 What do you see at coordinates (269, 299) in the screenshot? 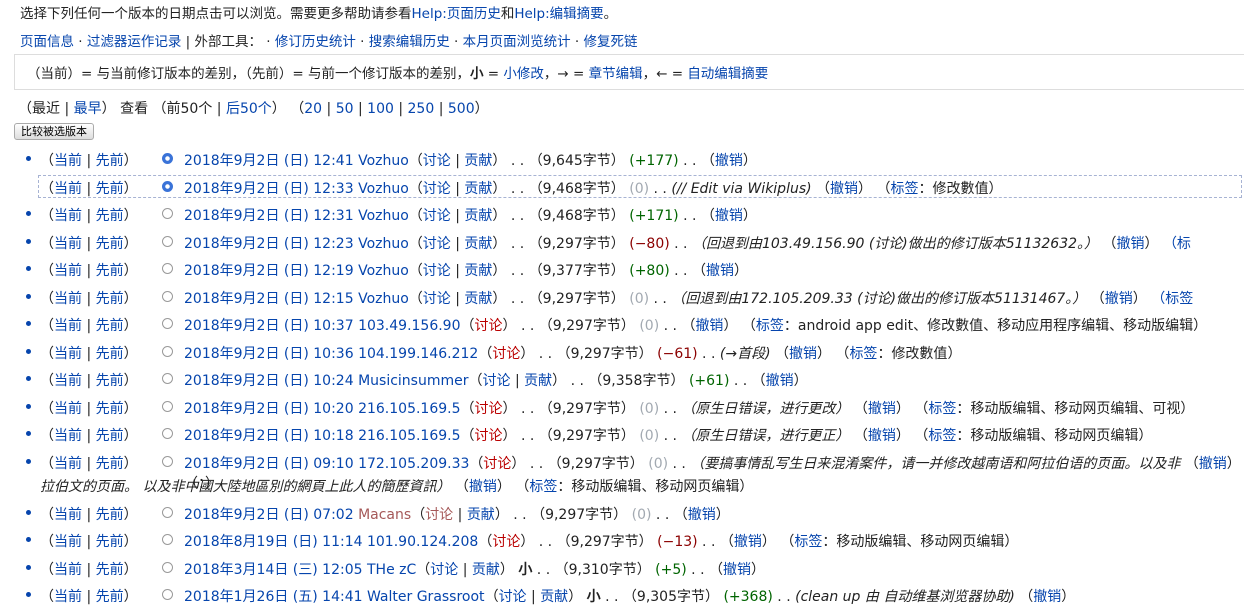
I see `revision-date-link: 2018年9月2日 (日) 12:15` at bounding box center [269, 299].